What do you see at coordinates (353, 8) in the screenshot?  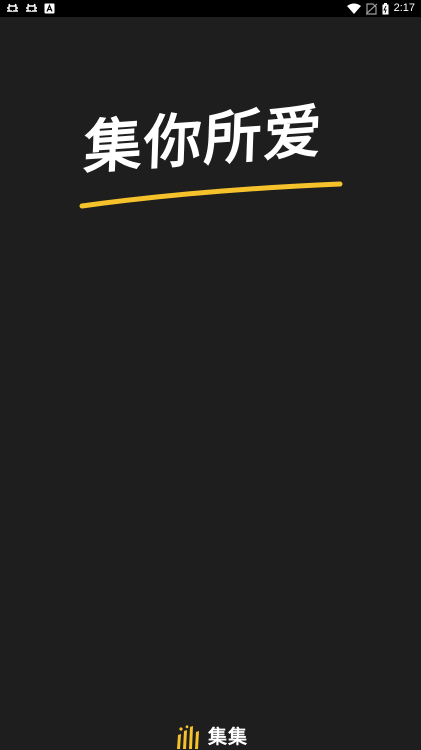 I see `wifi-icon` at bounding box center [353, 8].